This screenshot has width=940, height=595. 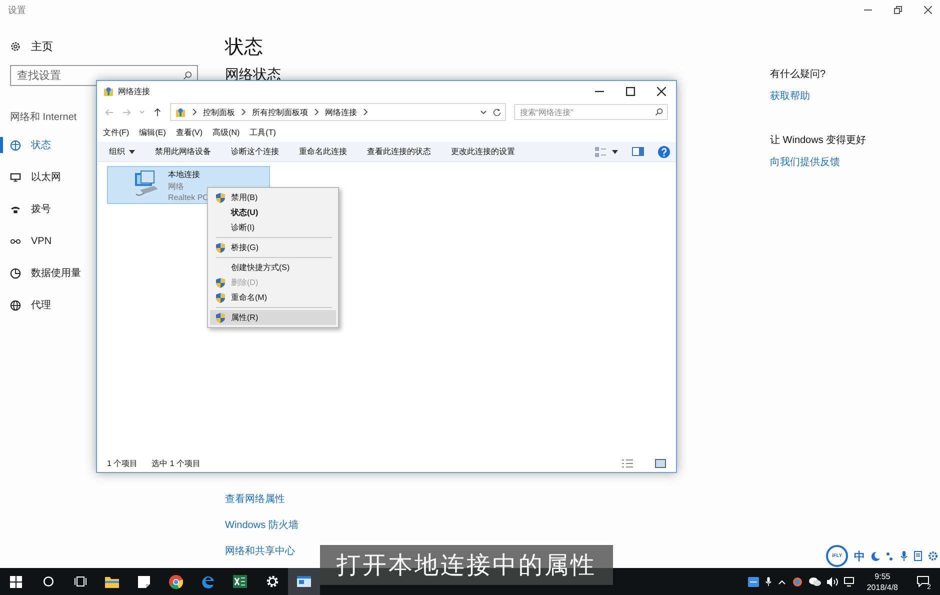 I want to click on command-button: 重命名此连接, so click(x=323, y=151).